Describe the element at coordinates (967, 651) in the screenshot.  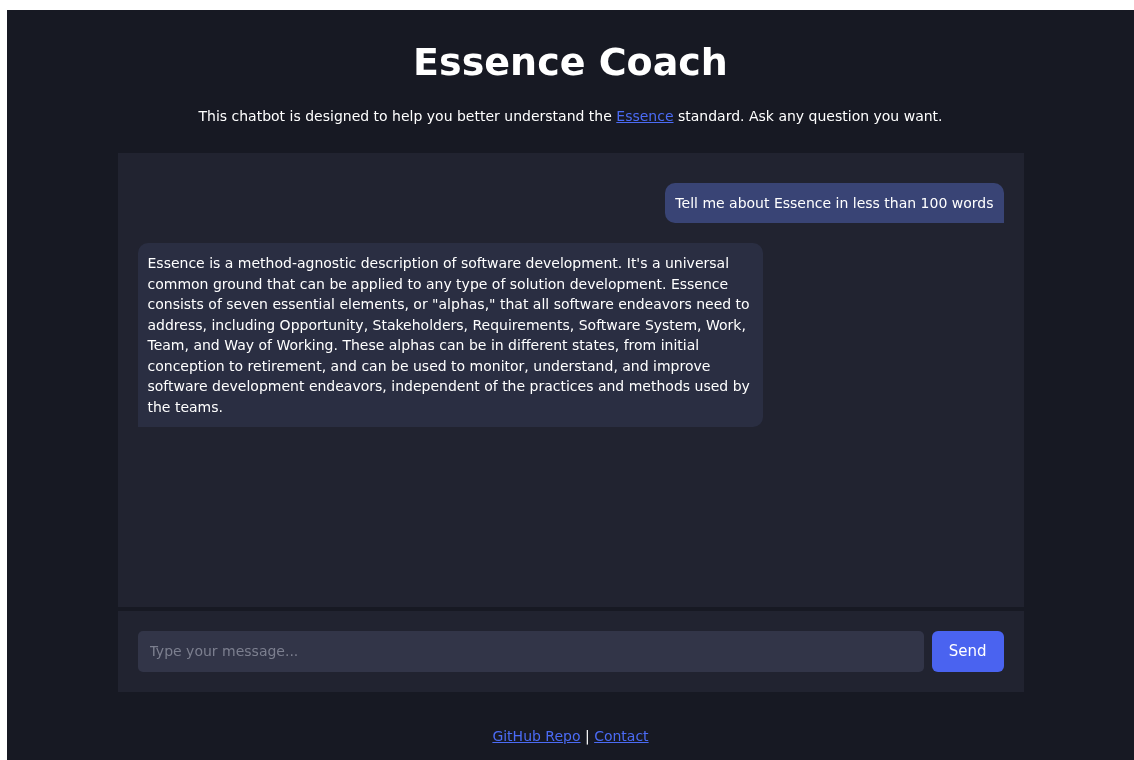
I see `send-button: Send` at that location.